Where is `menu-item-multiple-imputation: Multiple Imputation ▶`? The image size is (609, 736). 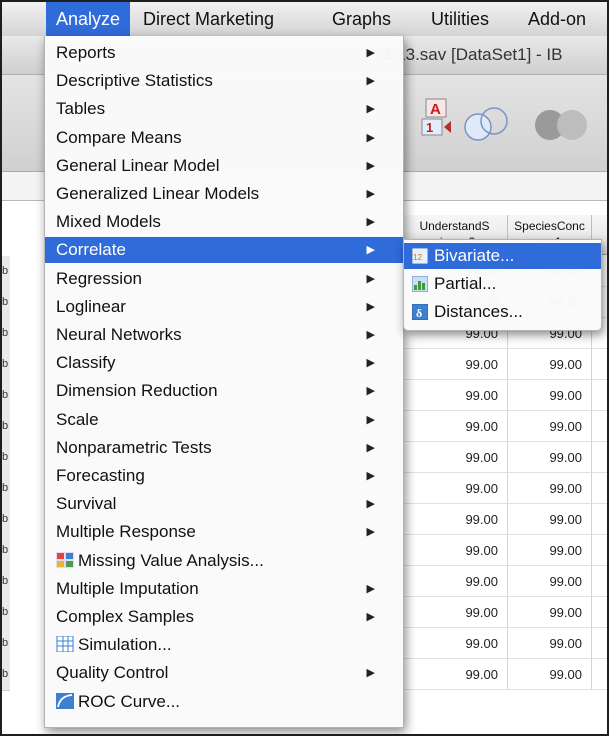 menu-item-multiple-imputation: Multiple Imputation ▶ is located at coordinates (224, 589).